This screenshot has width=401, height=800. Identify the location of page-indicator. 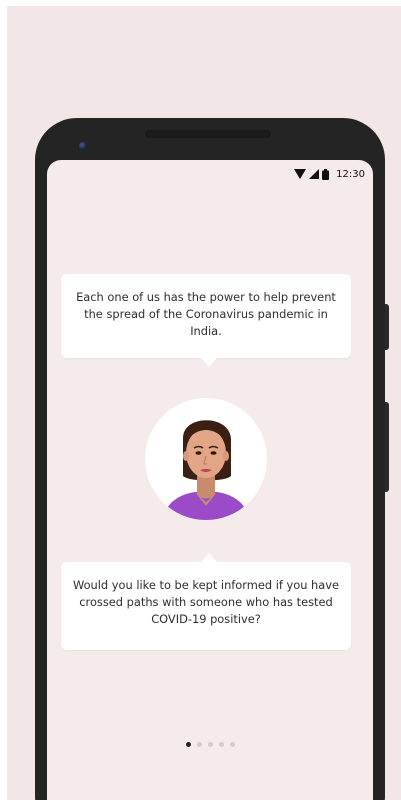
(210, 744).